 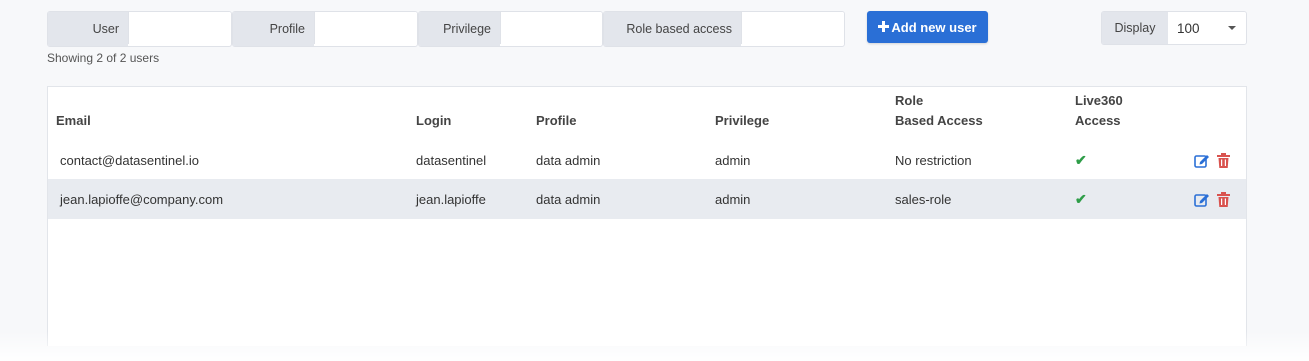 I want to click on header-live-line1: Live360, so click(x=1099, y=100).